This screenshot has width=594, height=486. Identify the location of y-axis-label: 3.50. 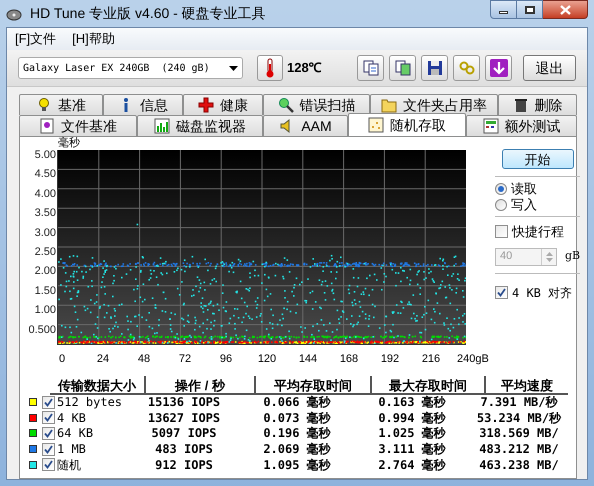
(45, 214).